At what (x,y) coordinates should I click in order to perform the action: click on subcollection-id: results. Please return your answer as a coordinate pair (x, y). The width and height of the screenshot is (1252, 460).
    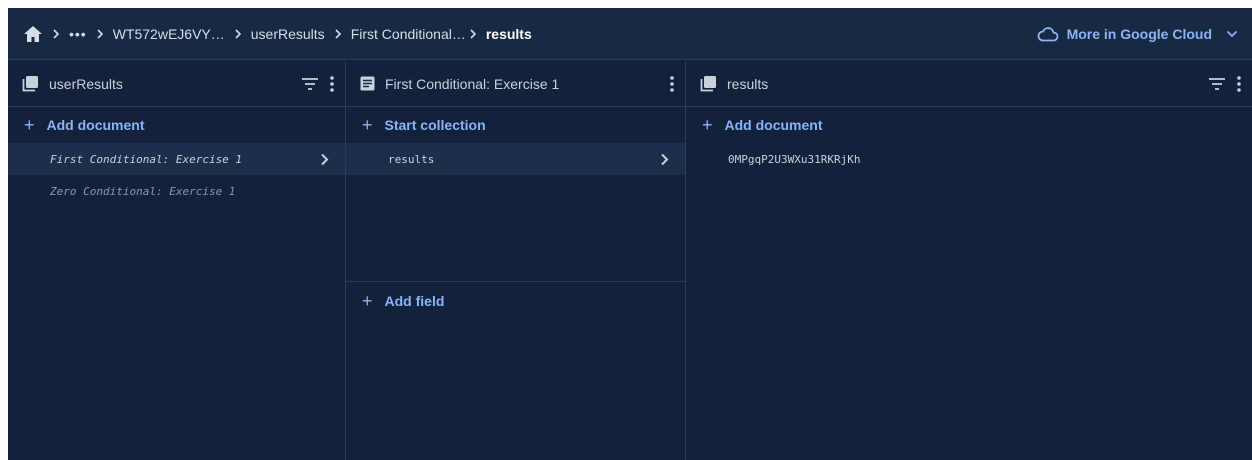
    Looking at the image, I should click on (411, 159).